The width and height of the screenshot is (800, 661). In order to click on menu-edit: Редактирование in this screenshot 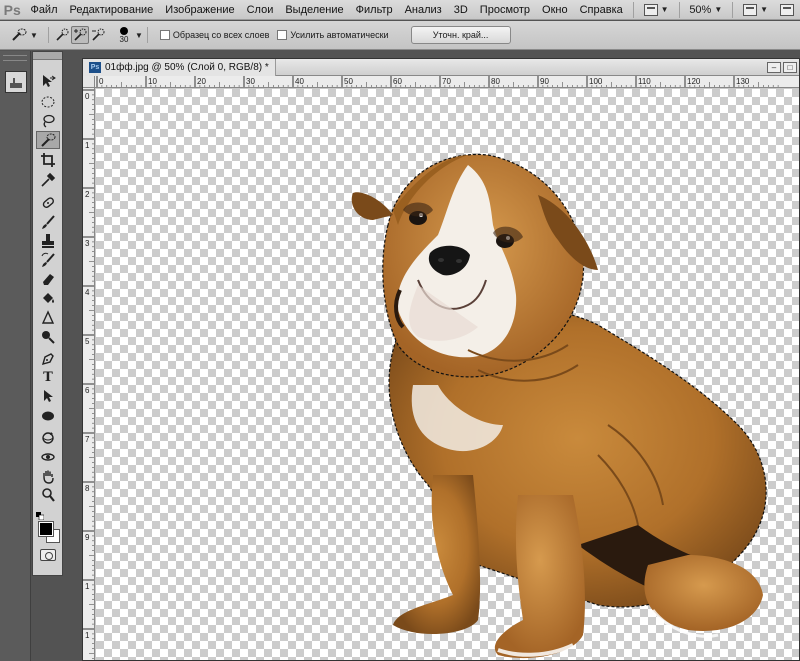, I will do `click(112, 10)`.